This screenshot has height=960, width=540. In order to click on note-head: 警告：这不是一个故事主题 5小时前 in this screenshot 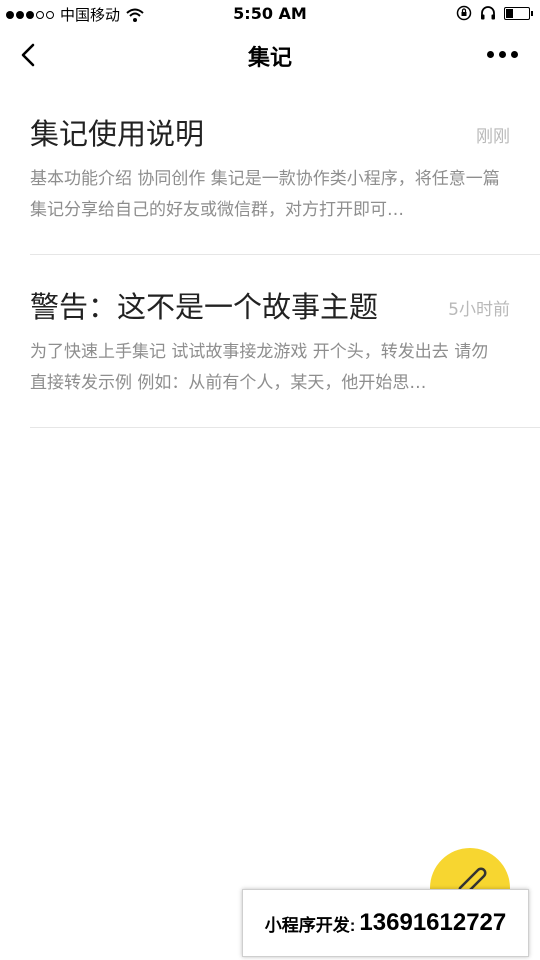, I will do `click(270, 307)`.